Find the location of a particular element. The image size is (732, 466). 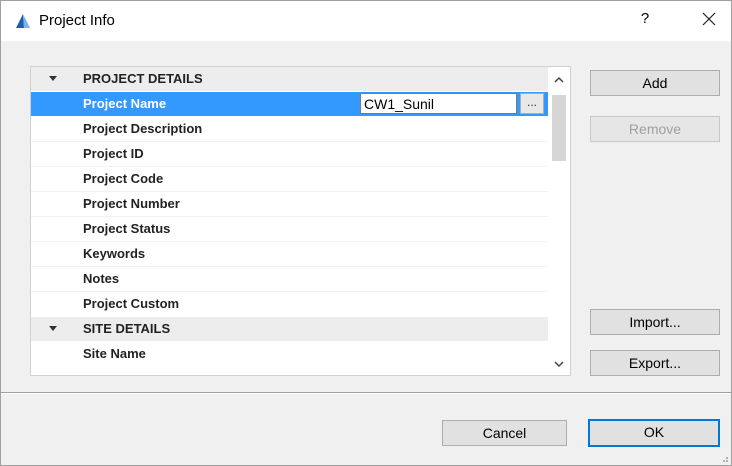

window-title: Project Info is located at coordinates (77, 20).